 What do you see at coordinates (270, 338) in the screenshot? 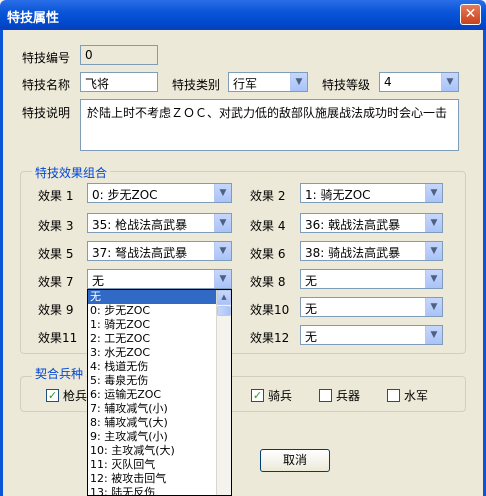
I see `effect-label: 效果12` at bounding box center [270, 338].